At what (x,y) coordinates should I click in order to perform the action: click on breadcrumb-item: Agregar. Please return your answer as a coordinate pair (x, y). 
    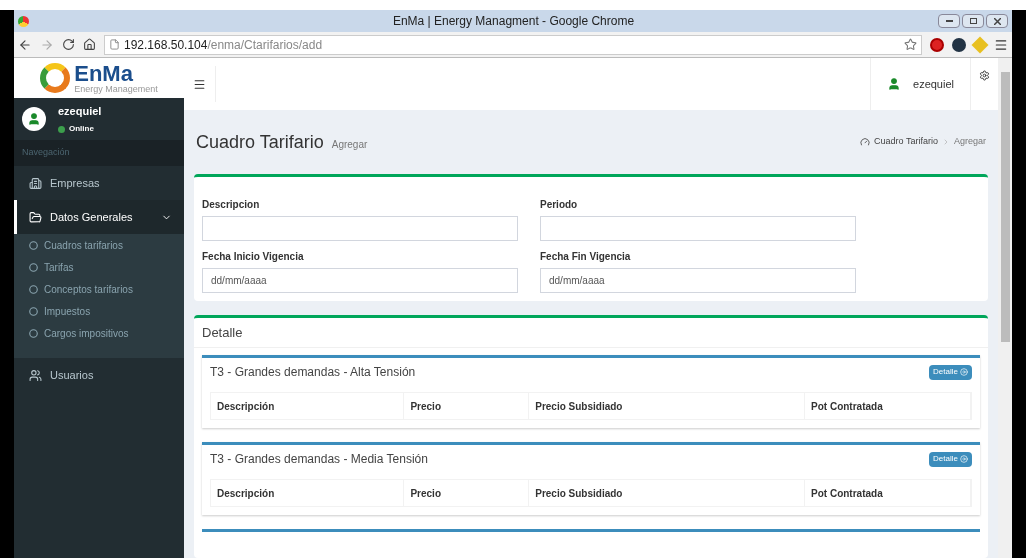
    Looking at the image, I should click on (969, 142).